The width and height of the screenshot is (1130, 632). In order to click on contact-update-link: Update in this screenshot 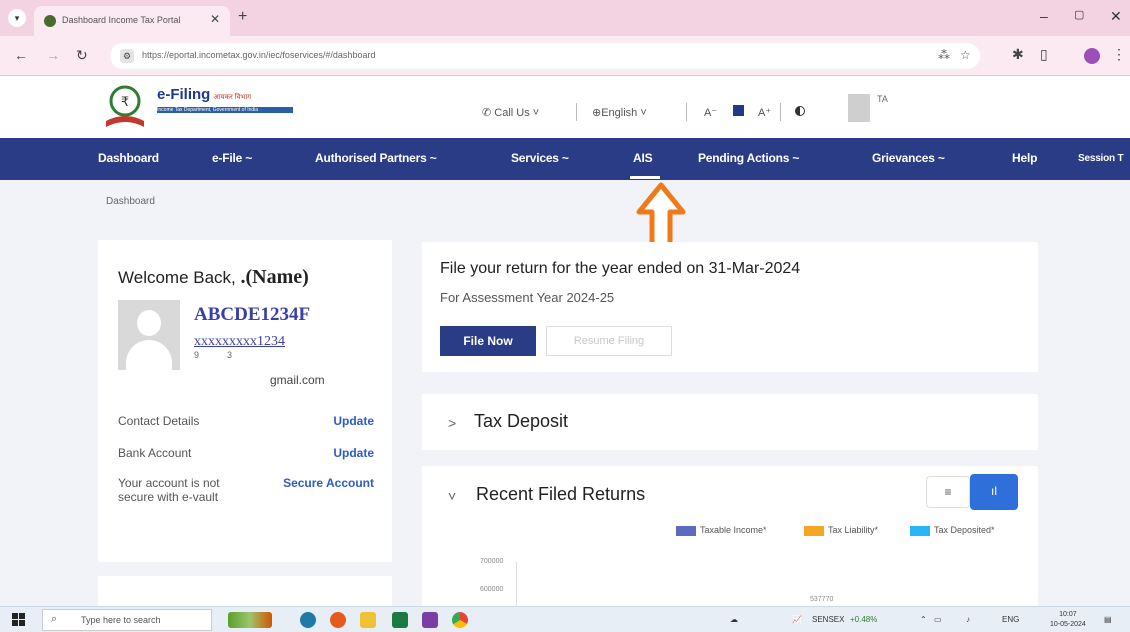, I will do `click(353, 421)`.